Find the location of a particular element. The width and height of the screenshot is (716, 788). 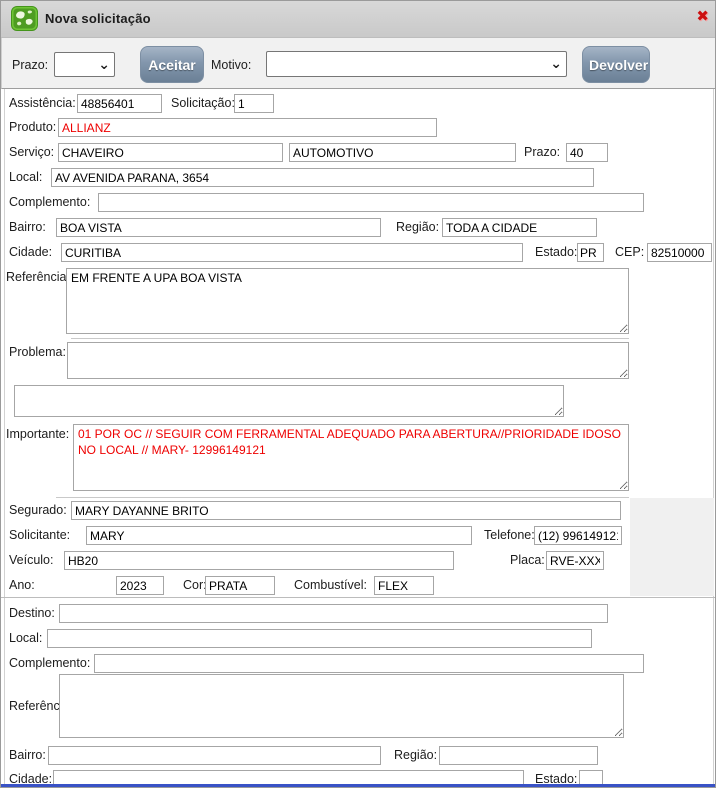

telefone-label: Telefone: is located at coordinates (509, 535).